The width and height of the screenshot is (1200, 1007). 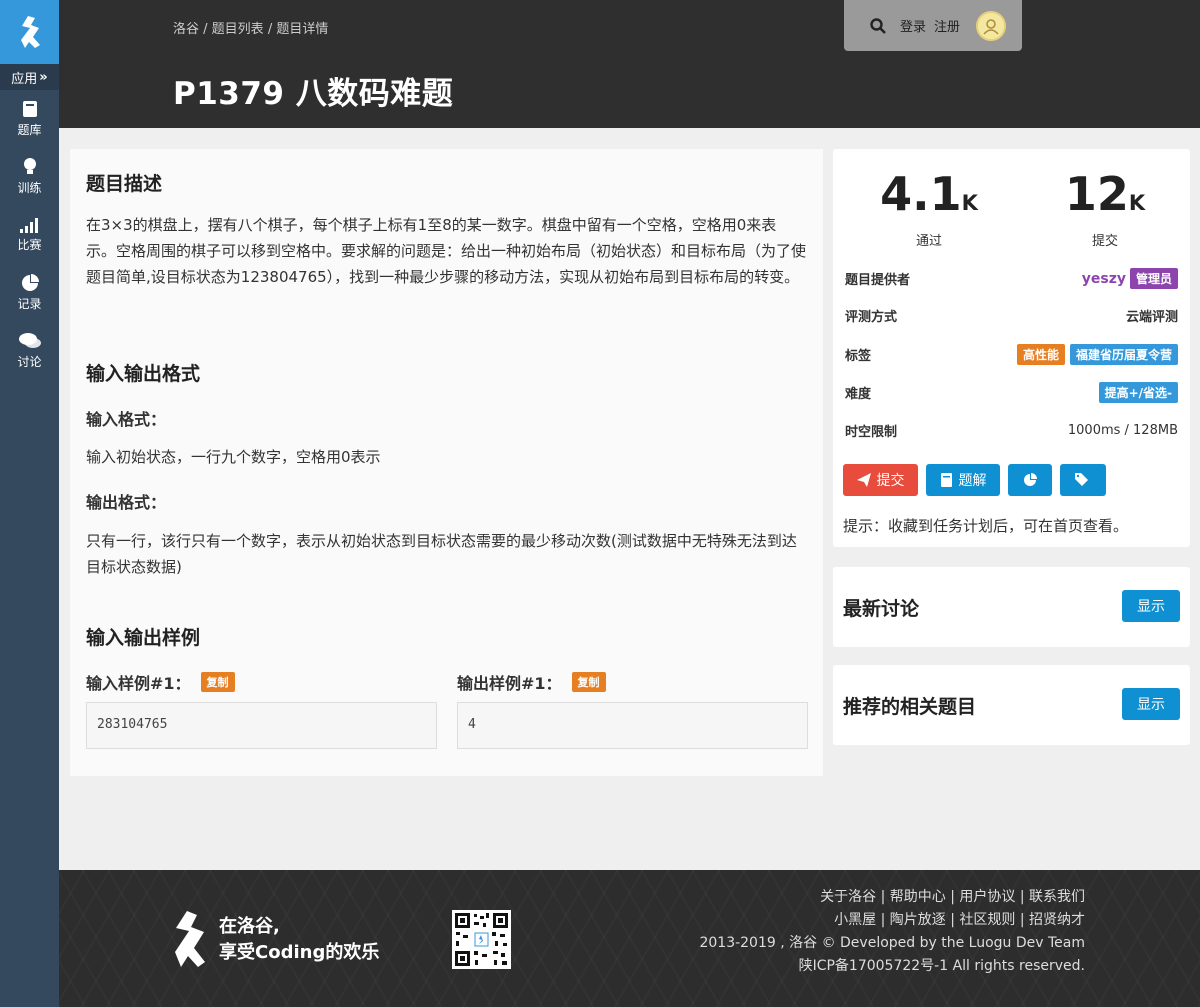 What do you see at coordinates (1105, 208) in the screenshot?
I see `submit-stat: 12K 提交` at bounding box center [1105, 208].